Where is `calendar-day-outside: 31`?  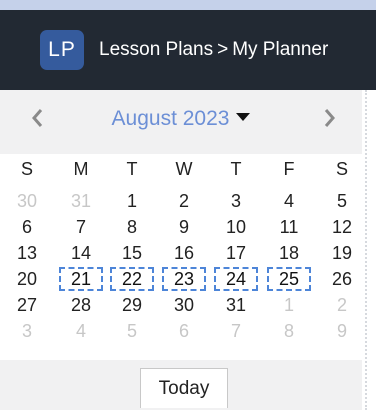
calendar-day-outside: 31 is located at coordinates (81, 201).